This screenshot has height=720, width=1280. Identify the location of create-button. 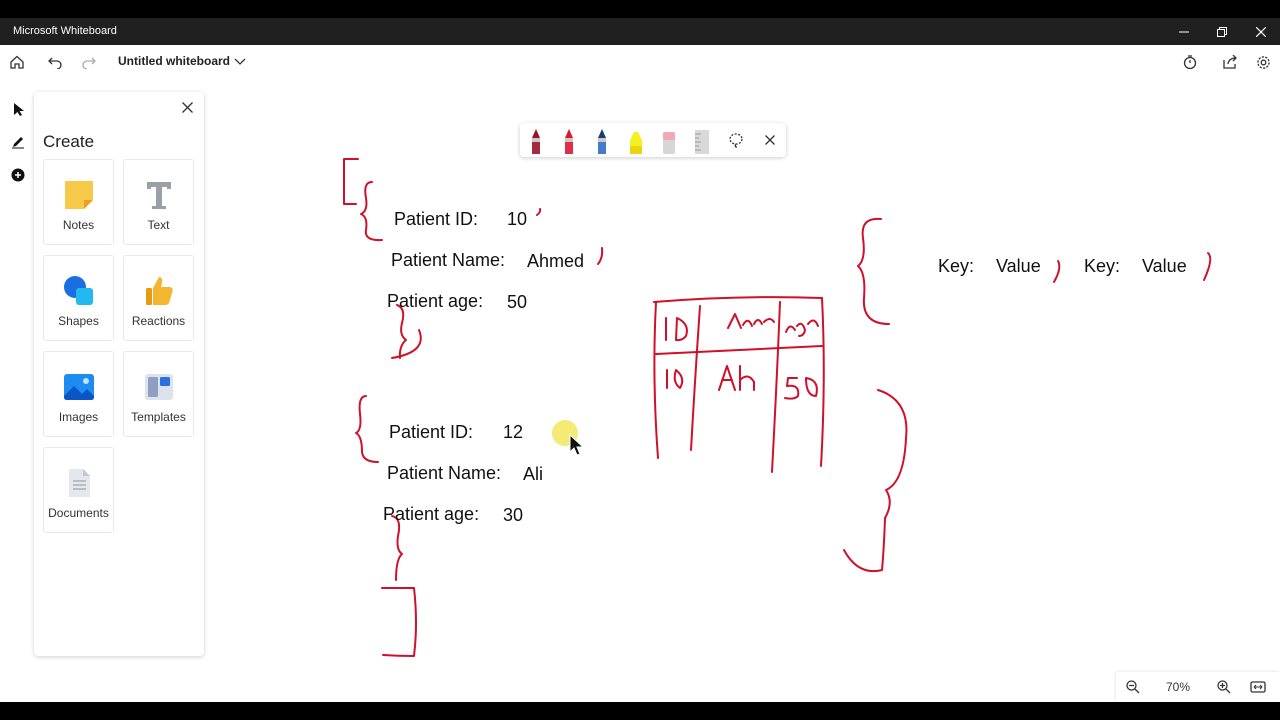
(18, 175).